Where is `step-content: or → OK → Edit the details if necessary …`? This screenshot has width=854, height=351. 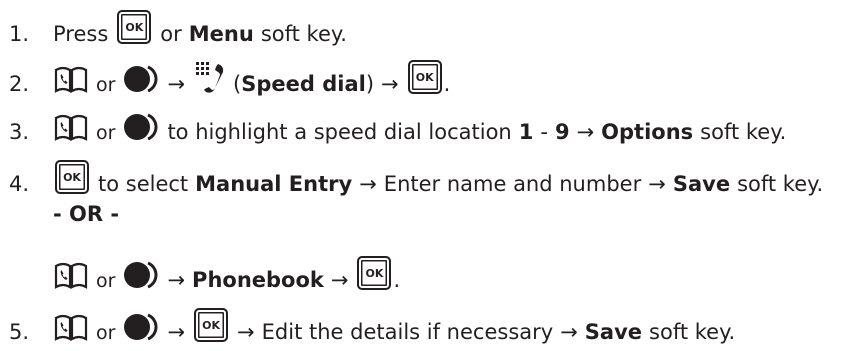
step-content: or → OK → Edit the details if necessary … is located at coordinates (394, 326).